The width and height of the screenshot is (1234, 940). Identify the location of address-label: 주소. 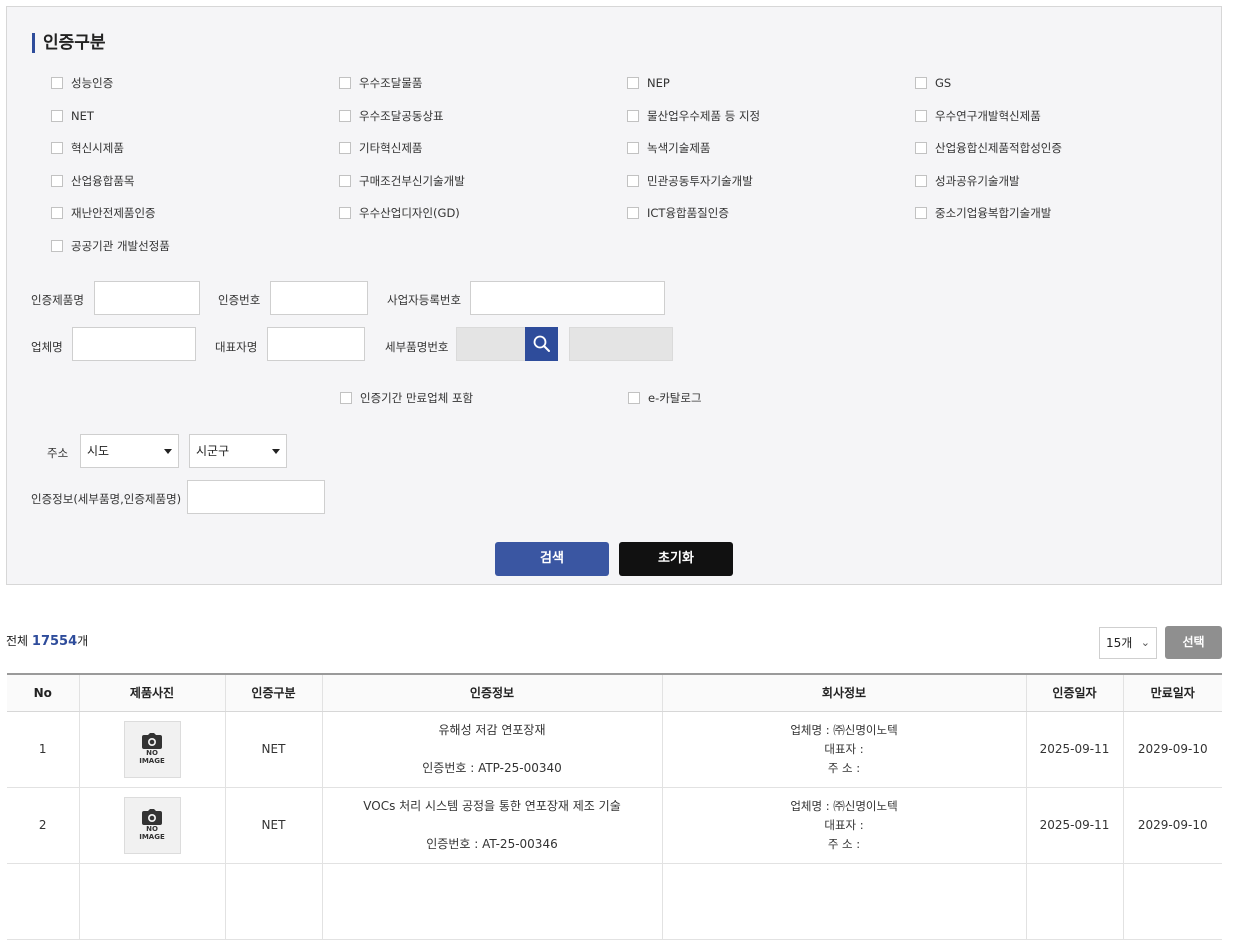
(58, 453).